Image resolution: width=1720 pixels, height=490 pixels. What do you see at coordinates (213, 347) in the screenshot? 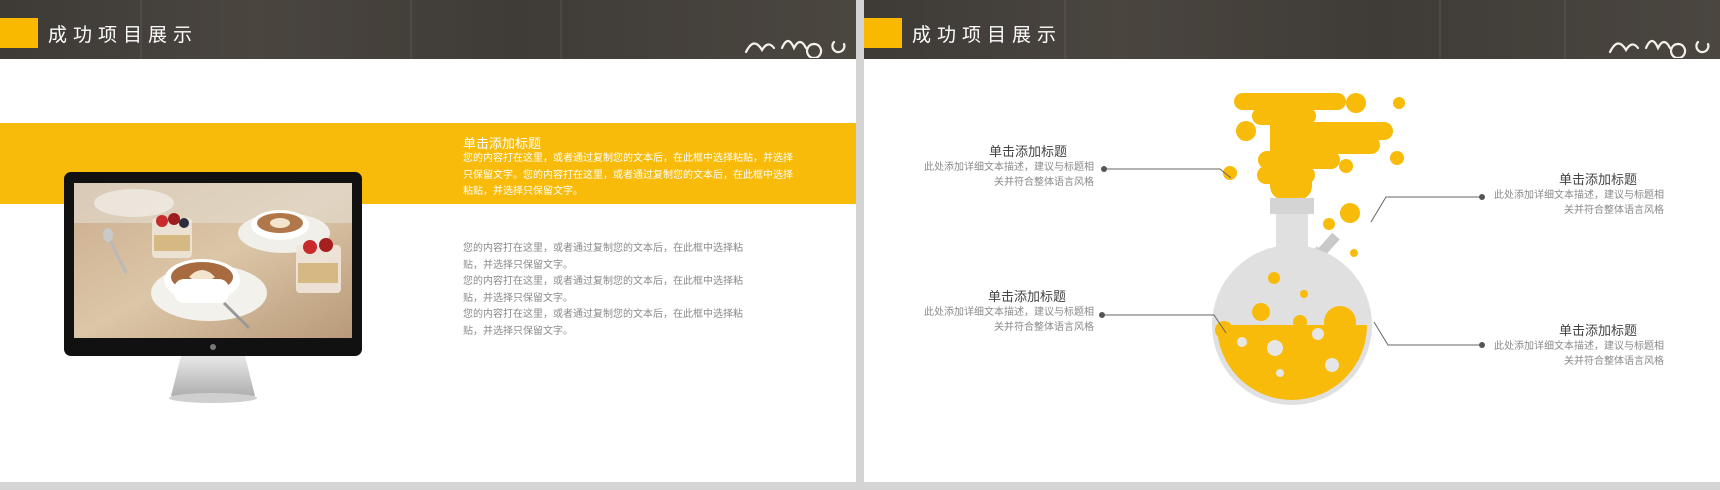
I see `apple-logo-icon` at bounding box center [213, 347].